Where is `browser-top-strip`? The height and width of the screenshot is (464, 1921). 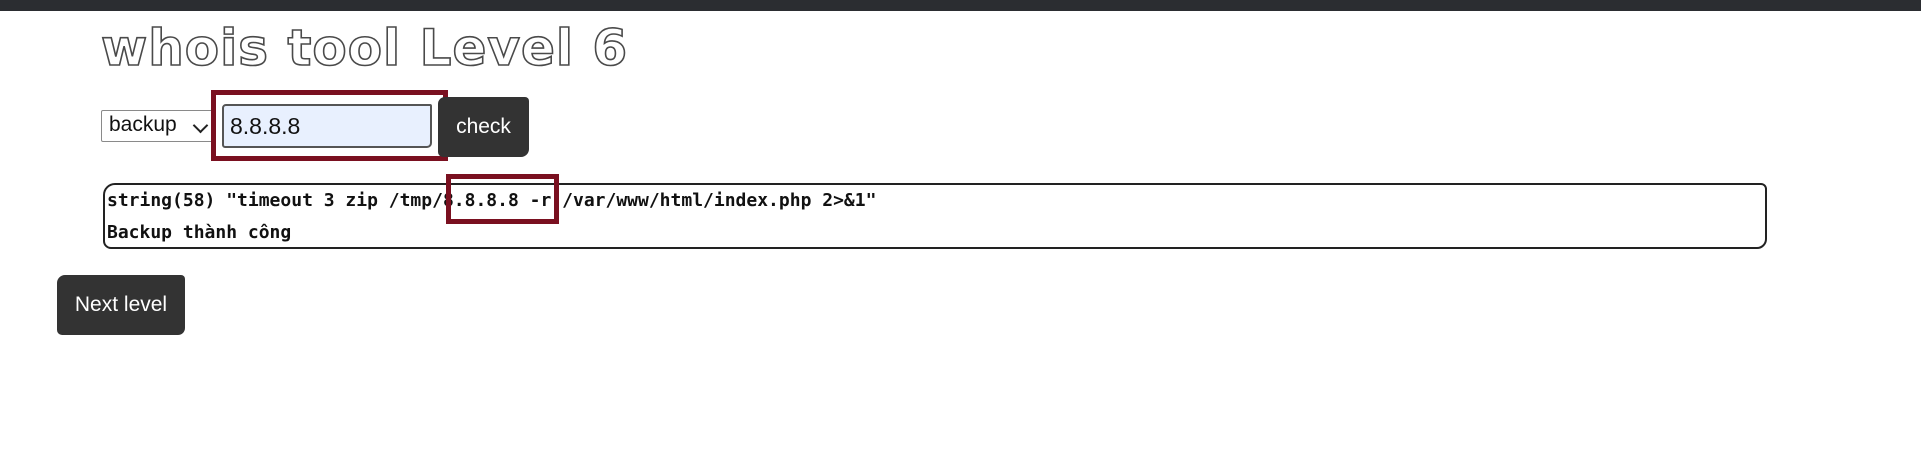
browser-top-strip is located at coordinates (960, 5).